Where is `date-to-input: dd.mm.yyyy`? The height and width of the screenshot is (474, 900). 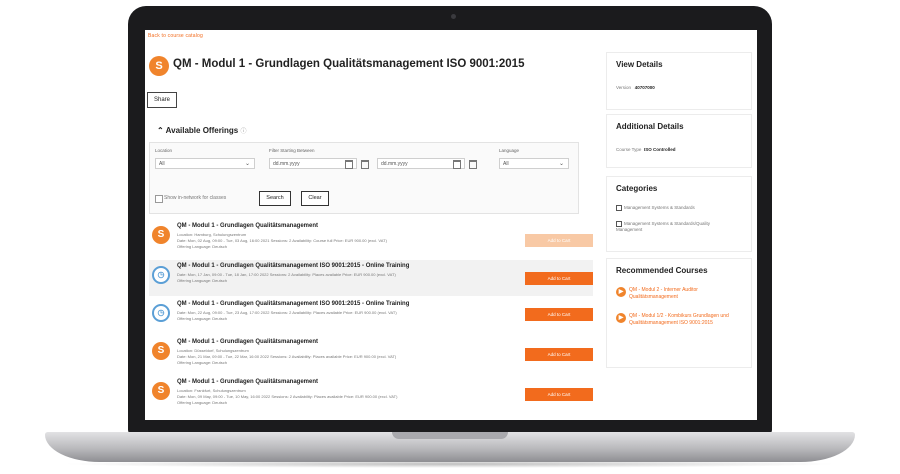 date-to-input: dd.mm.yyyy is located at coordinates (421, 163).